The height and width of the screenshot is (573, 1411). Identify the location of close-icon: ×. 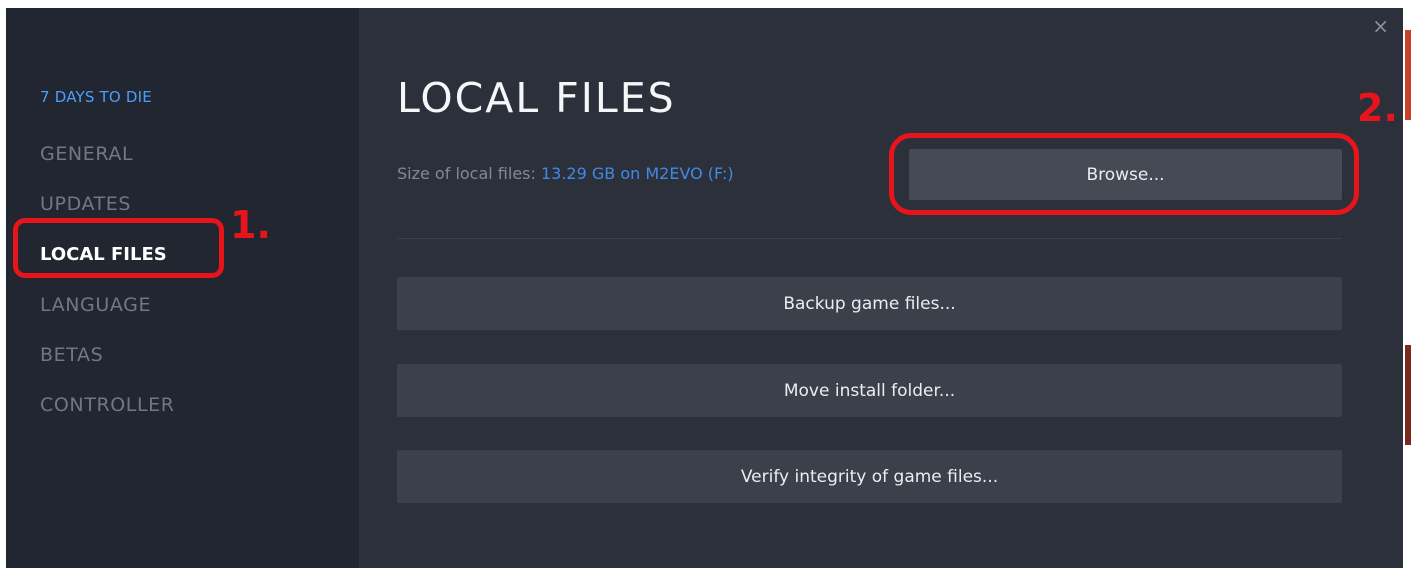
(1380, 26).